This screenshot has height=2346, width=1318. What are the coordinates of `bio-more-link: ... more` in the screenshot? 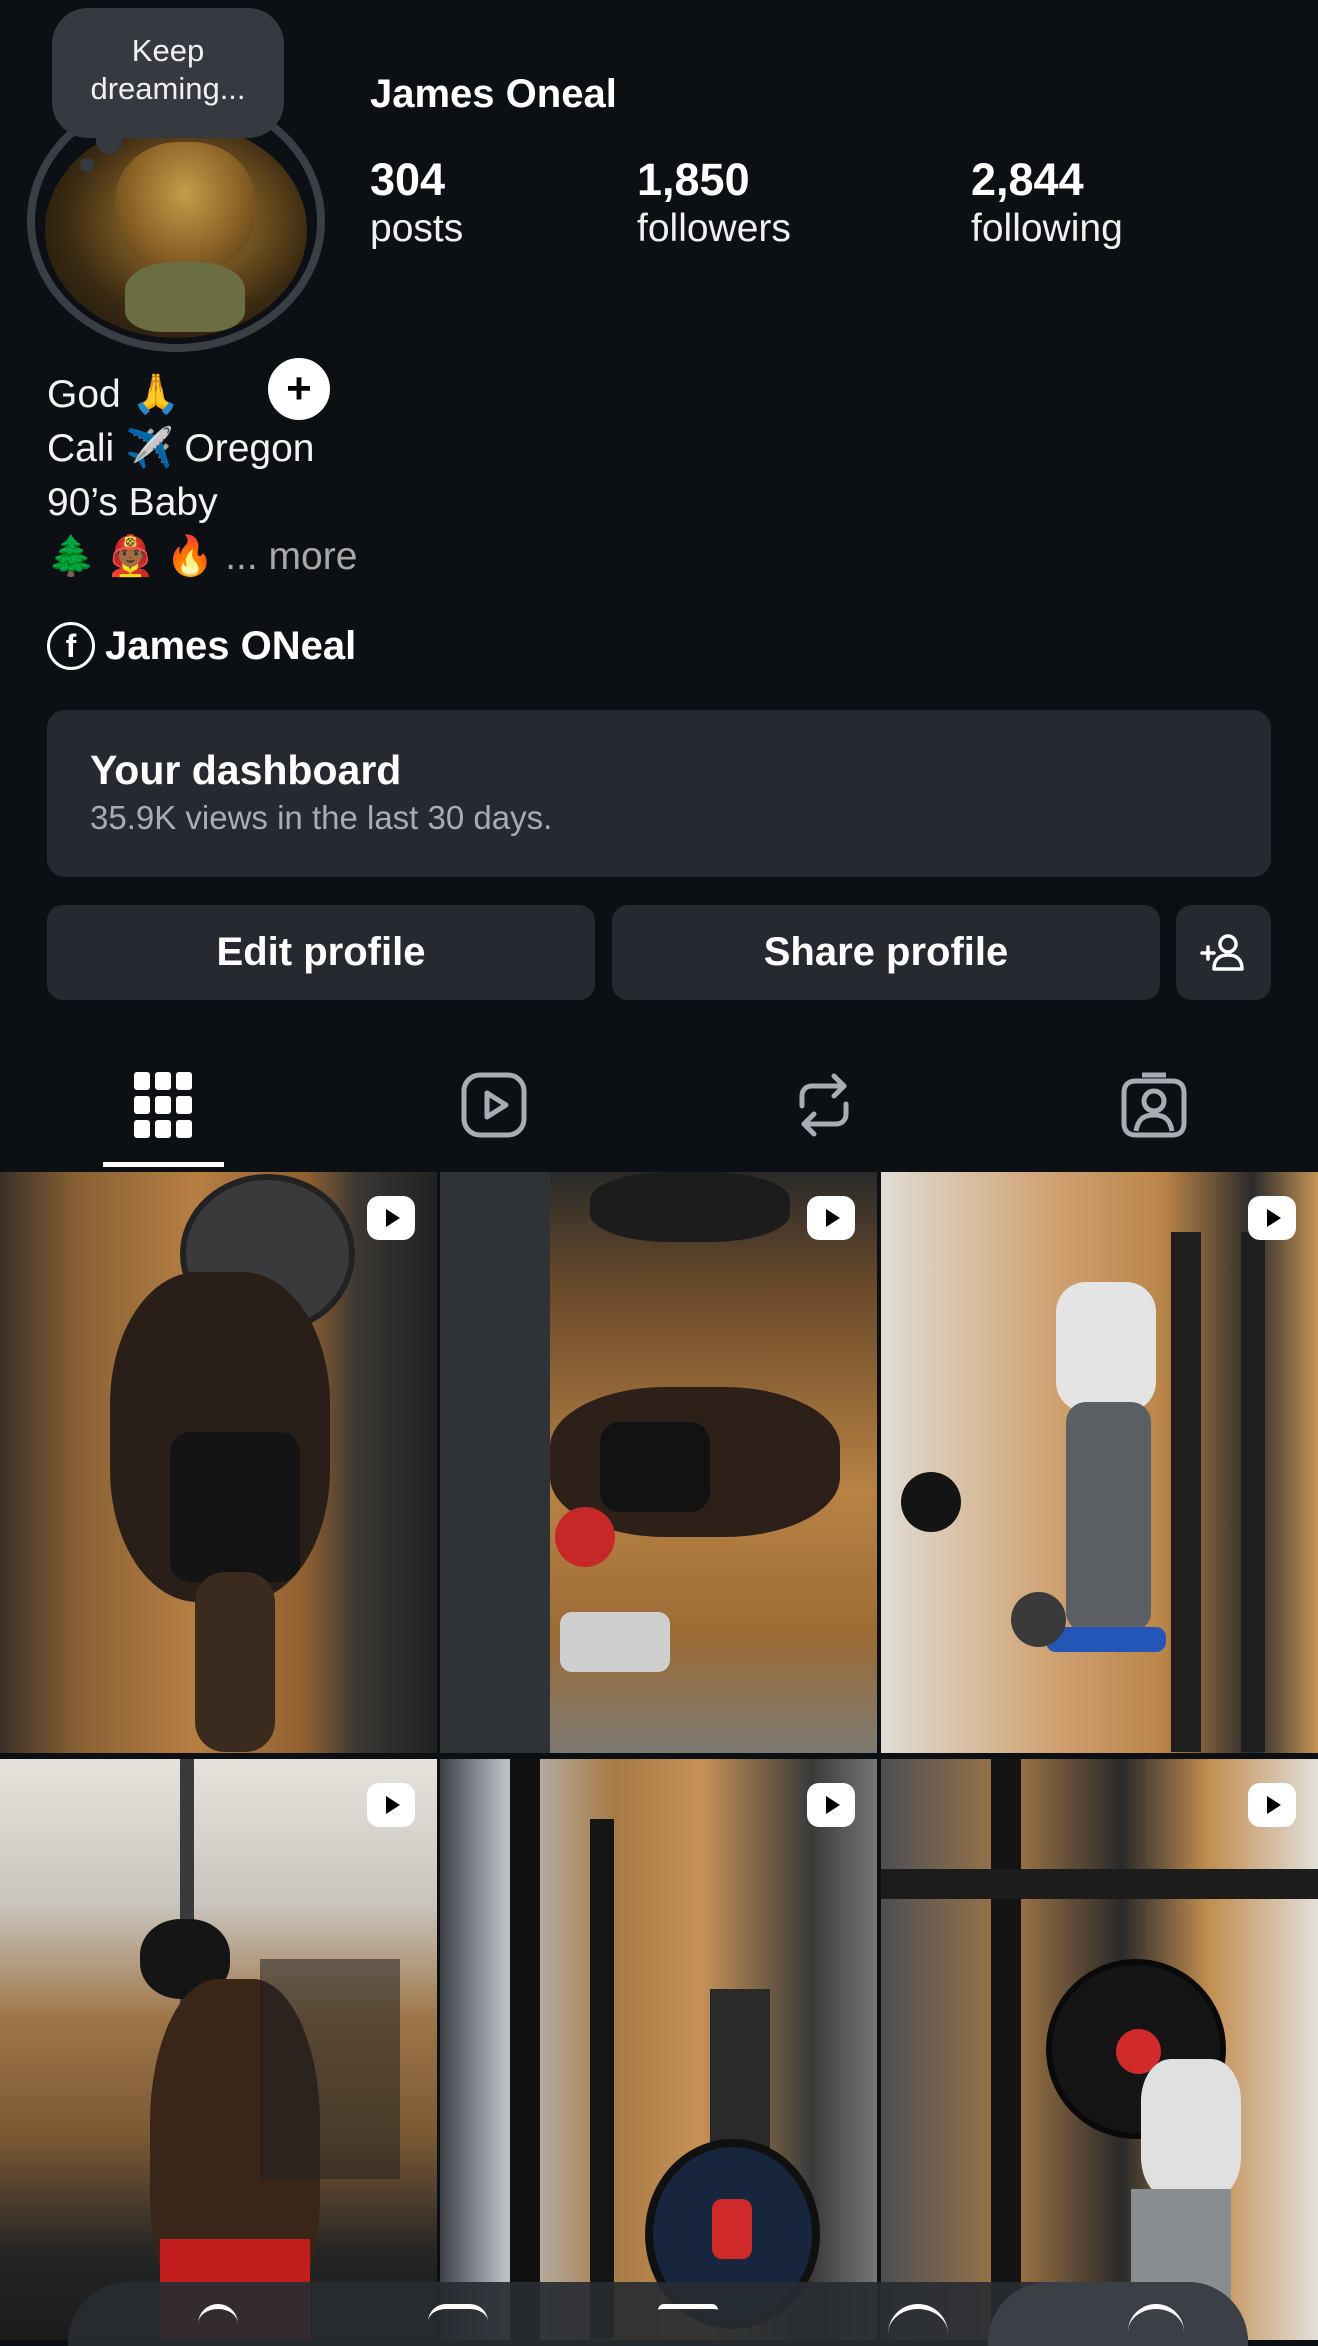 It's located at (291, 556).